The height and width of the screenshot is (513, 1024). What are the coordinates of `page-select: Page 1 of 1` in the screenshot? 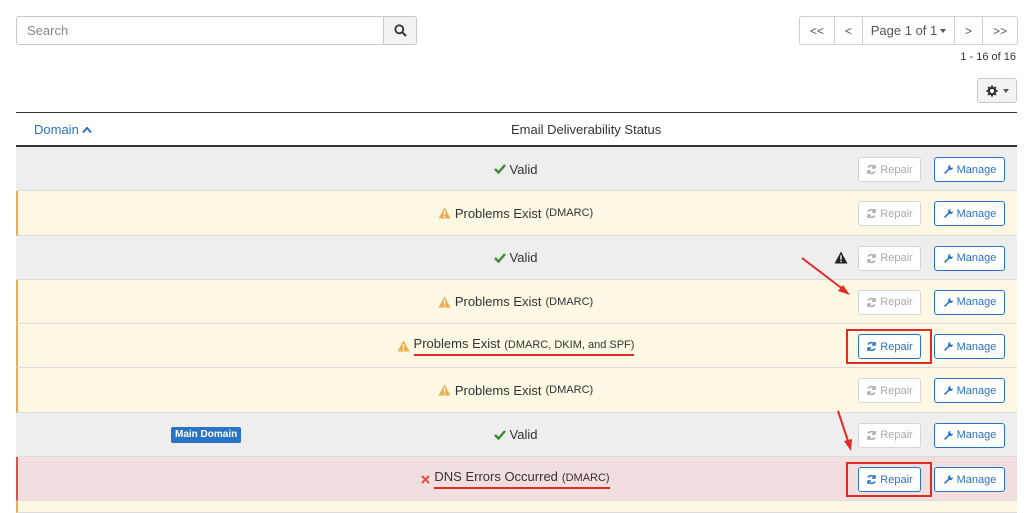 It's located at (908, 30).